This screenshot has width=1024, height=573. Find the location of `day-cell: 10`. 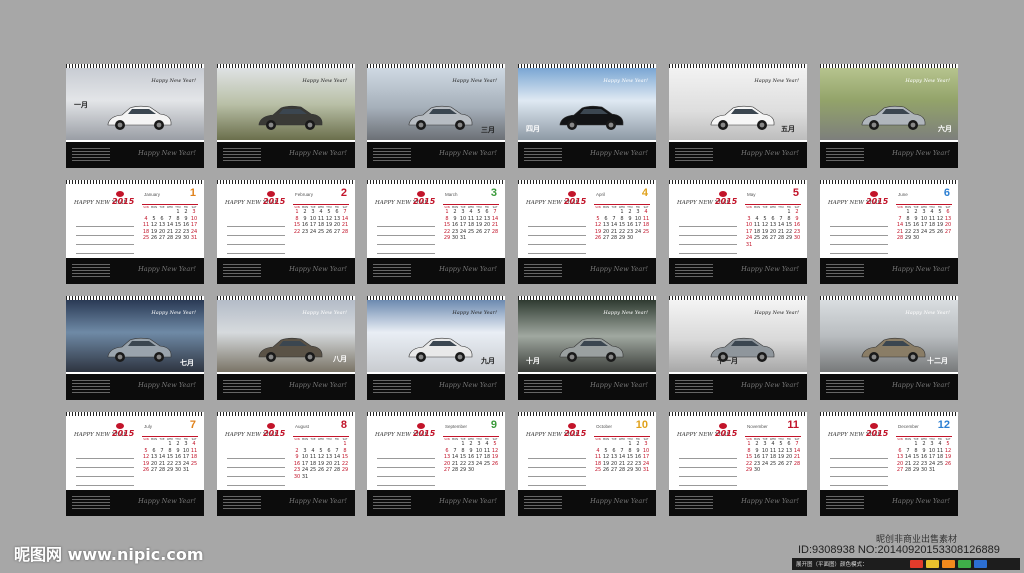

day-cell: 10 is located at coordinates (638, 218).